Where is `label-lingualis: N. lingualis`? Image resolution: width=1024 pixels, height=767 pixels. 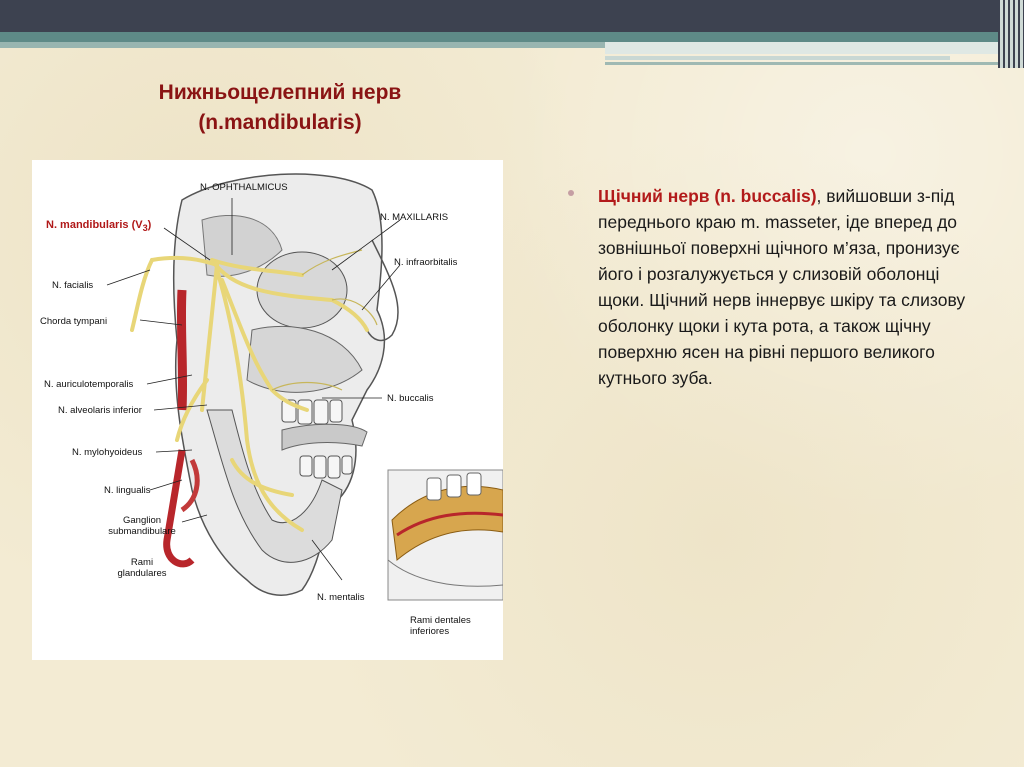 label-lingualis: N. lingualis is located at coordinates (127, 490).